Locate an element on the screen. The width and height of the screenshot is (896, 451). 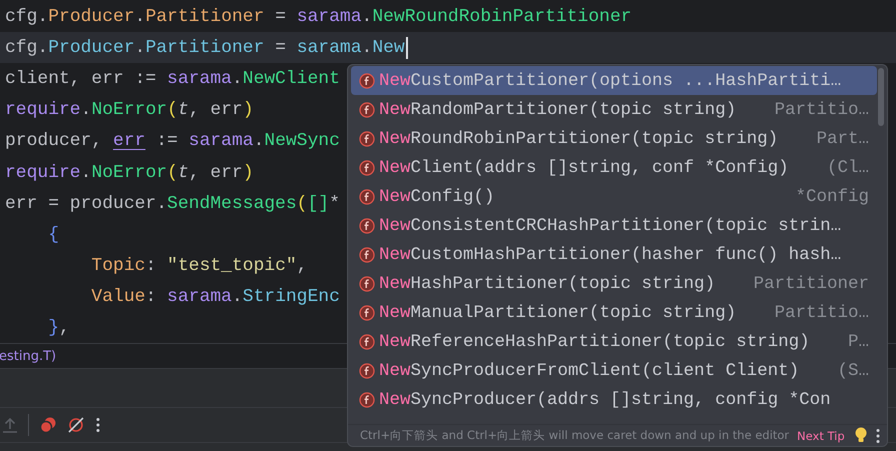
code-line: producer, err := sarama.NewSync is located at coordinates (172, 141).